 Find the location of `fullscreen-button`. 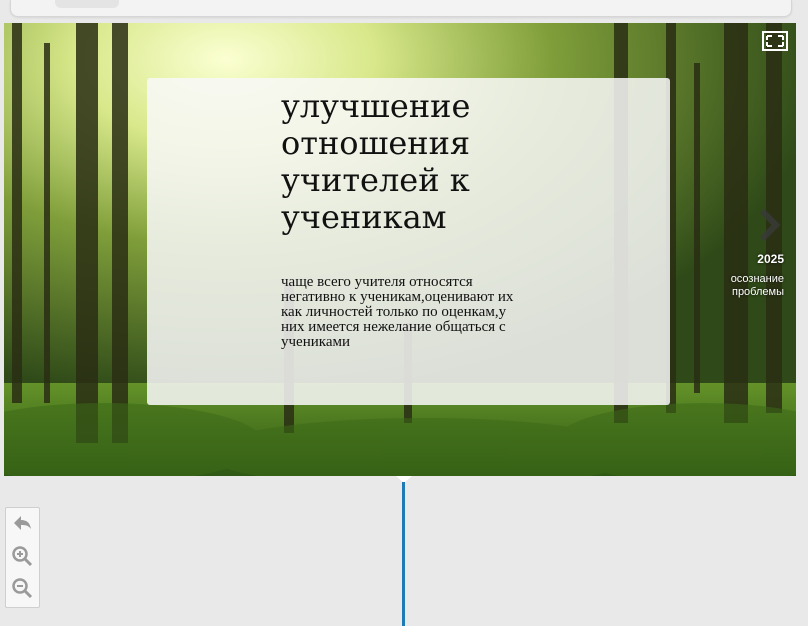

fullscreen-button is located at coordinates (775, 41).